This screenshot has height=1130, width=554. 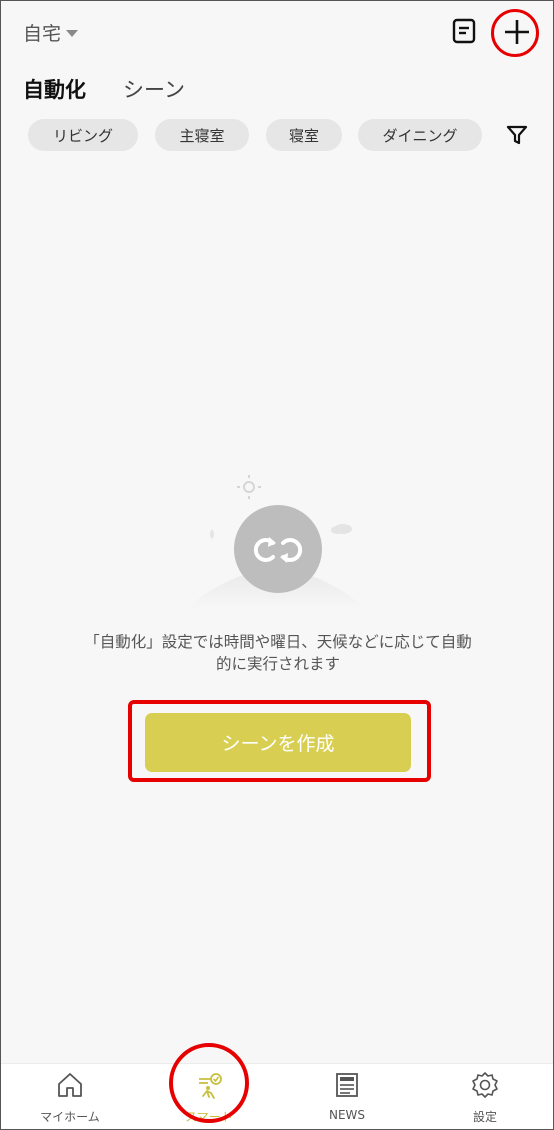 What do you see at coordinates (347, 1115) in the screenshot?
I see `nav-label-news: NEWS` at bounding box center [347, 1115].